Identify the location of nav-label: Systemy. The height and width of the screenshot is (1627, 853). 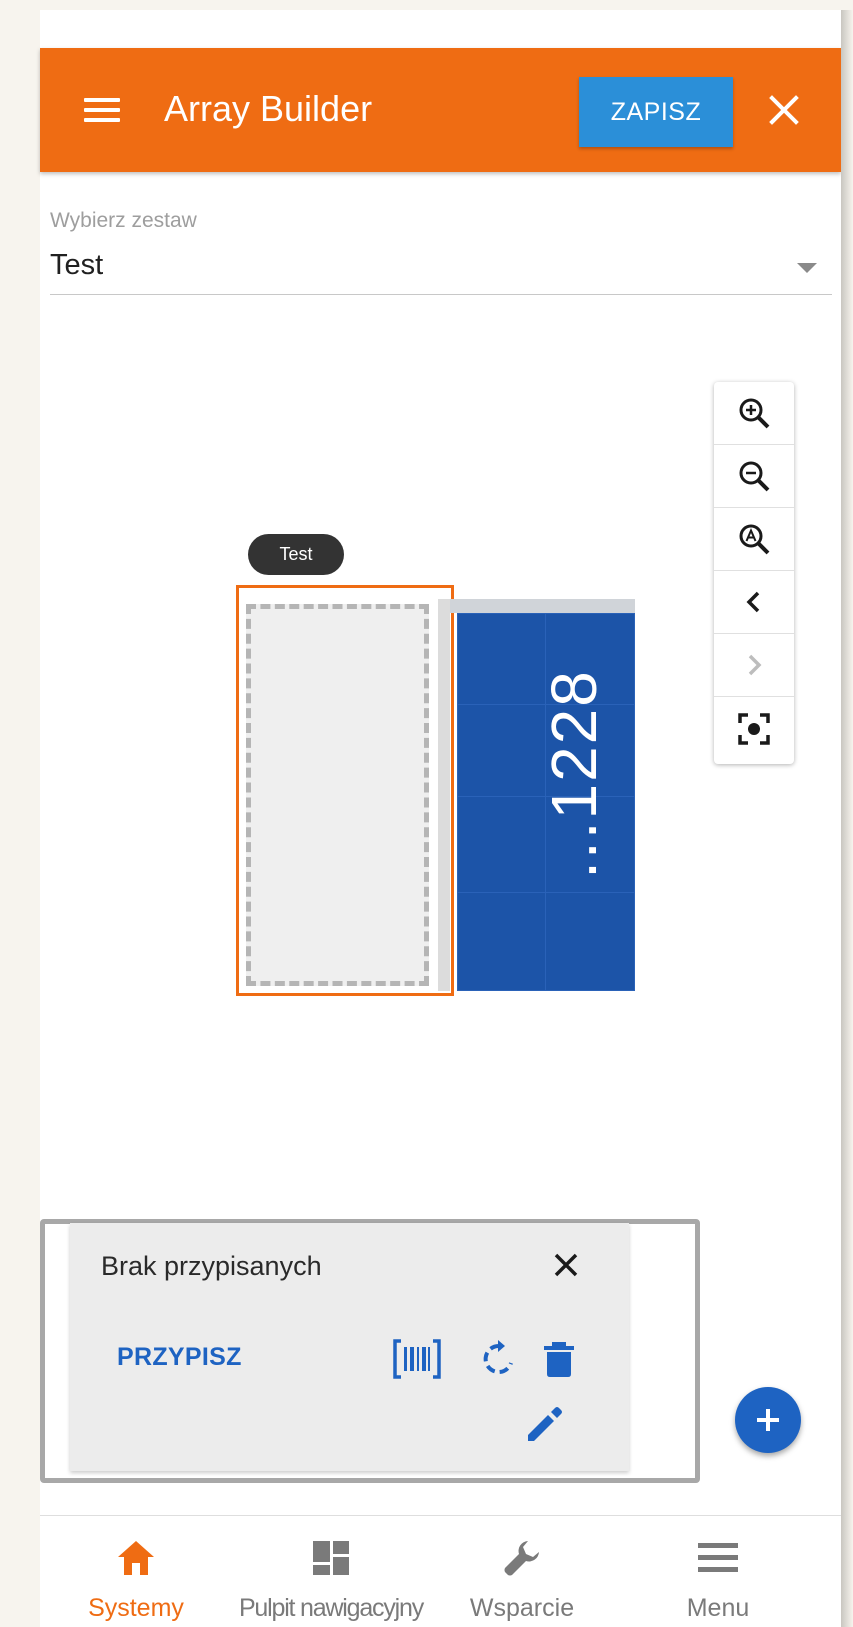
(136, 1608).